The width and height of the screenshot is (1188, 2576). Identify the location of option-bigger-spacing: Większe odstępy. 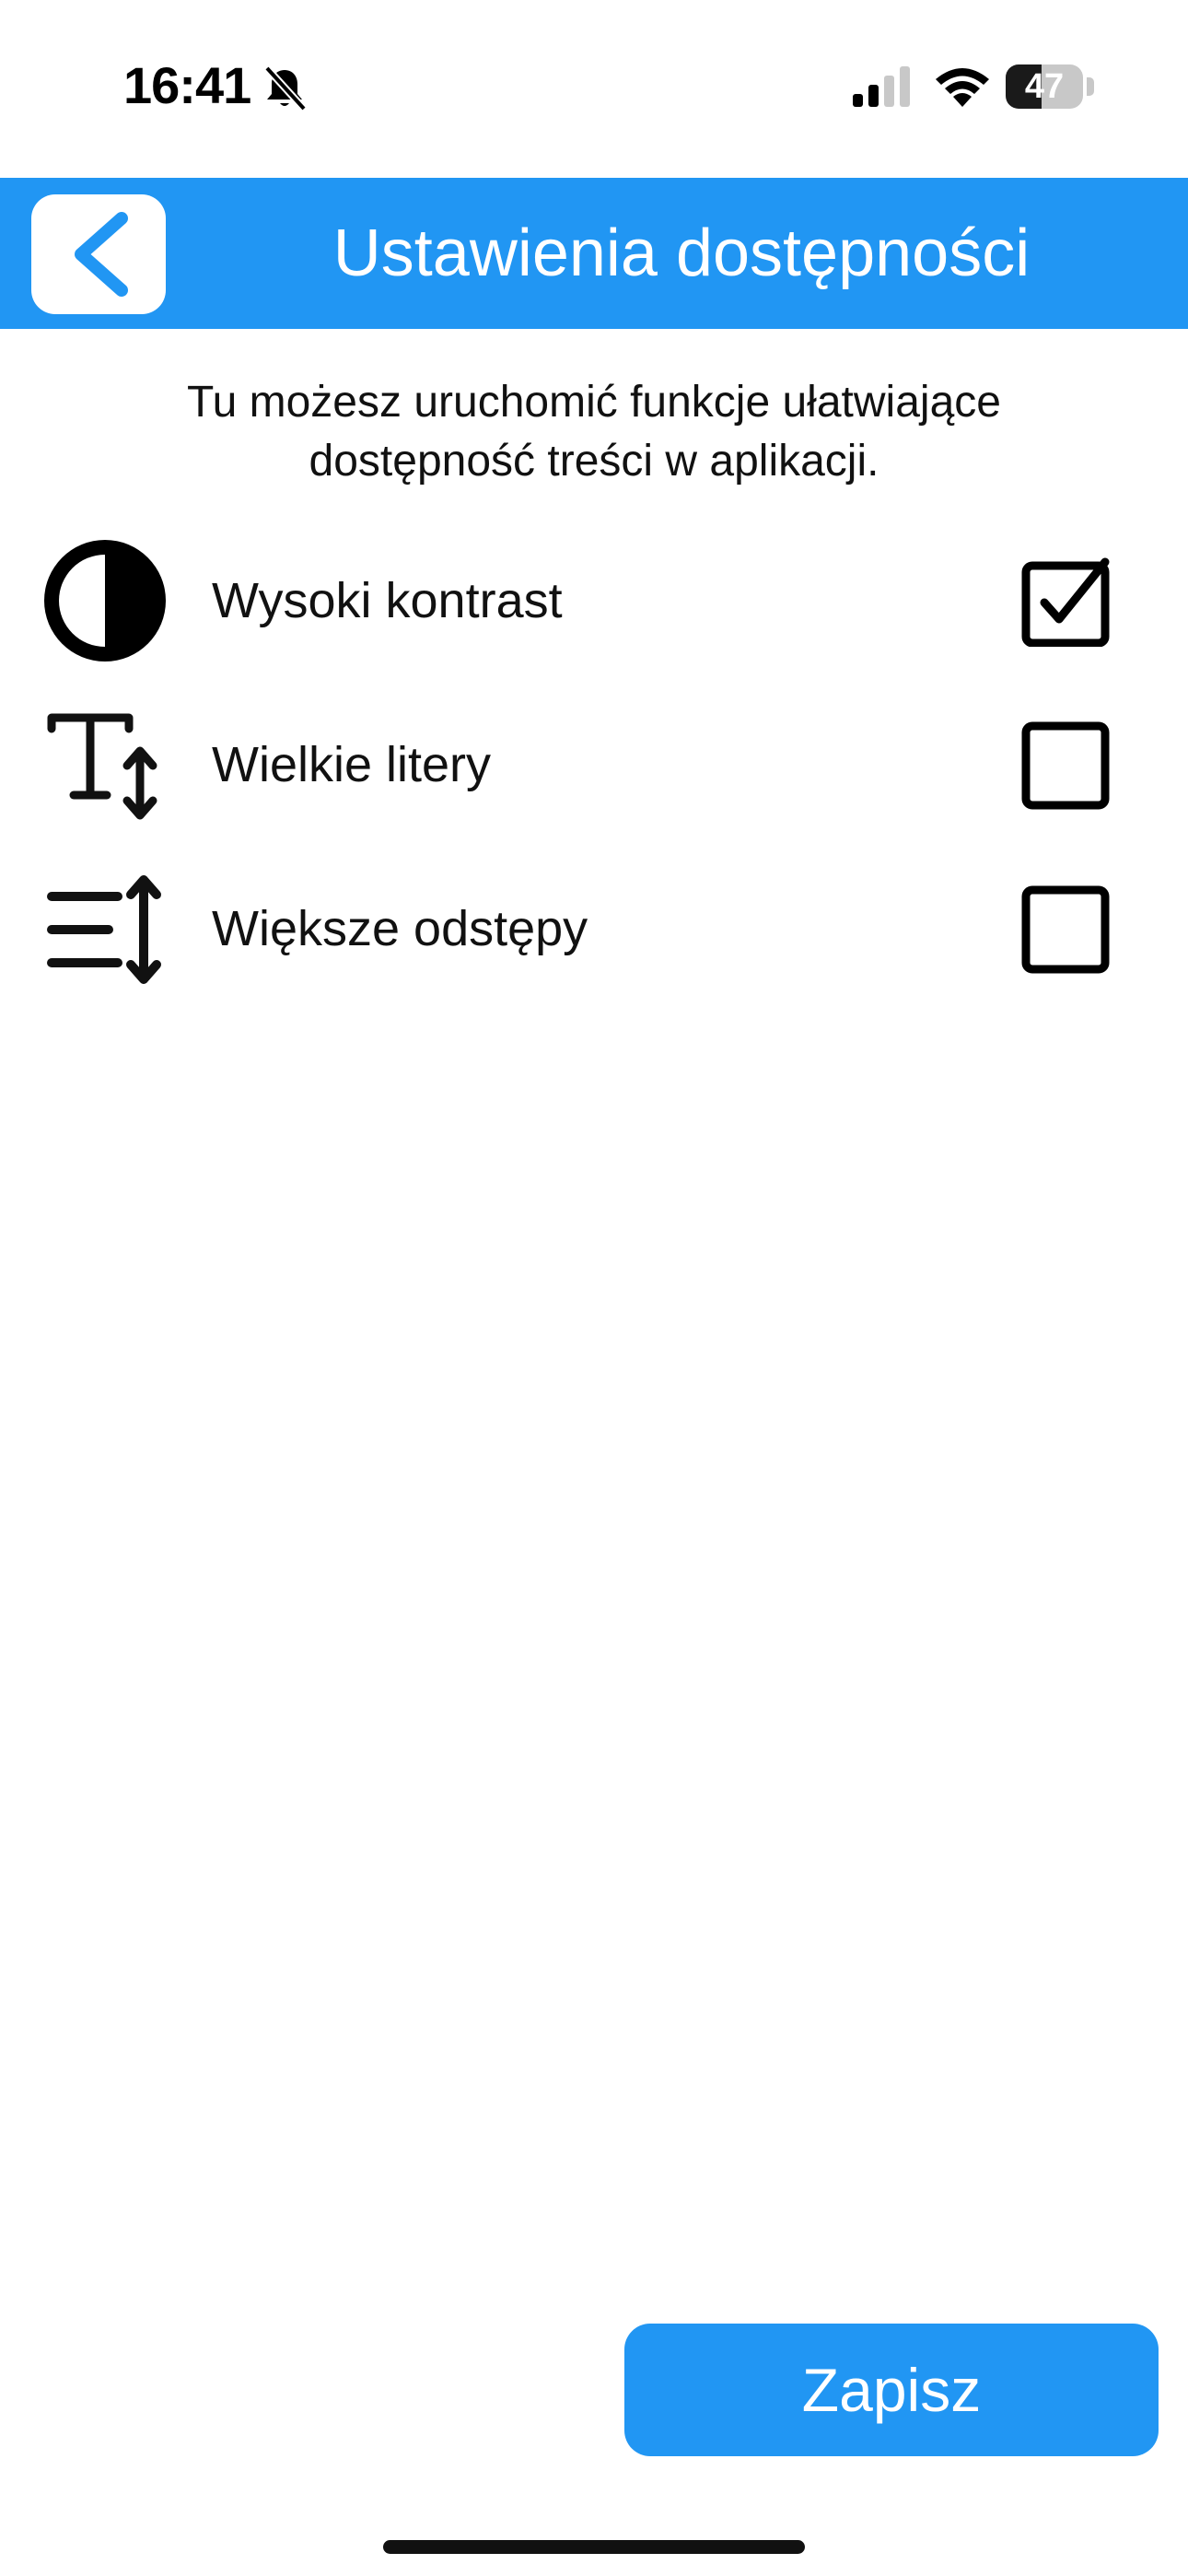
(594, 928).